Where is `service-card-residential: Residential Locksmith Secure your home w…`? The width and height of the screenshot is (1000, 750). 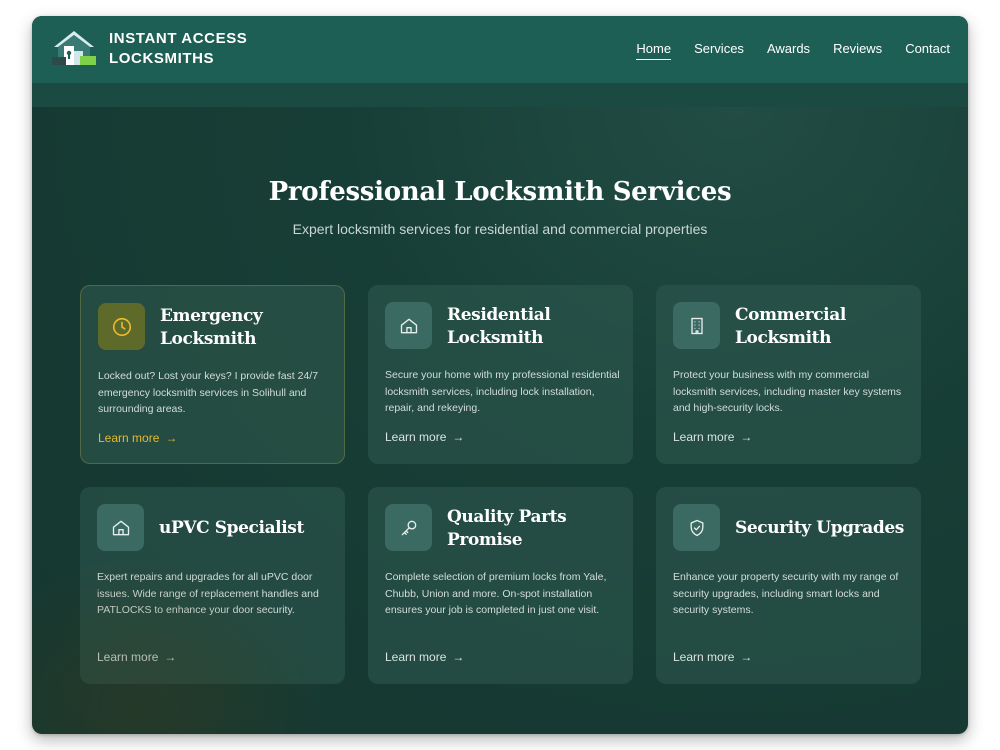
service-card-residential: Residential Locksmith Secure your home w… is located at coordinates (500, 374).